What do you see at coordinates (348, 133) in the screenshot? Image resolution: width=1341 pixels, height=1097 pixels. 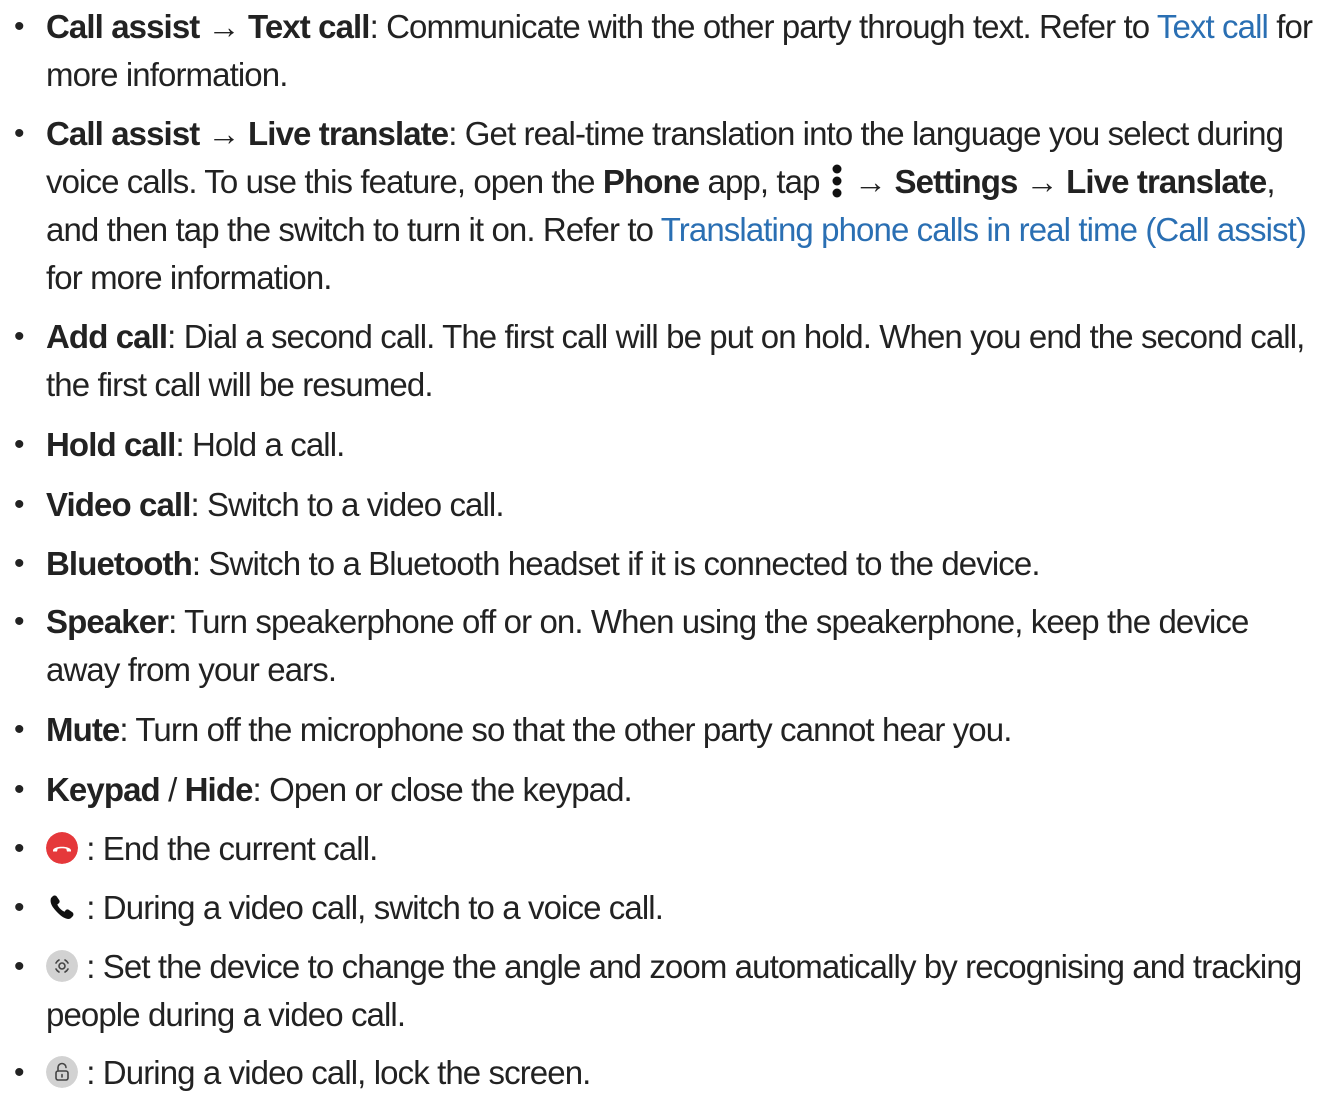 I see `item-label: Live translate` at bounding box center [348, 133].